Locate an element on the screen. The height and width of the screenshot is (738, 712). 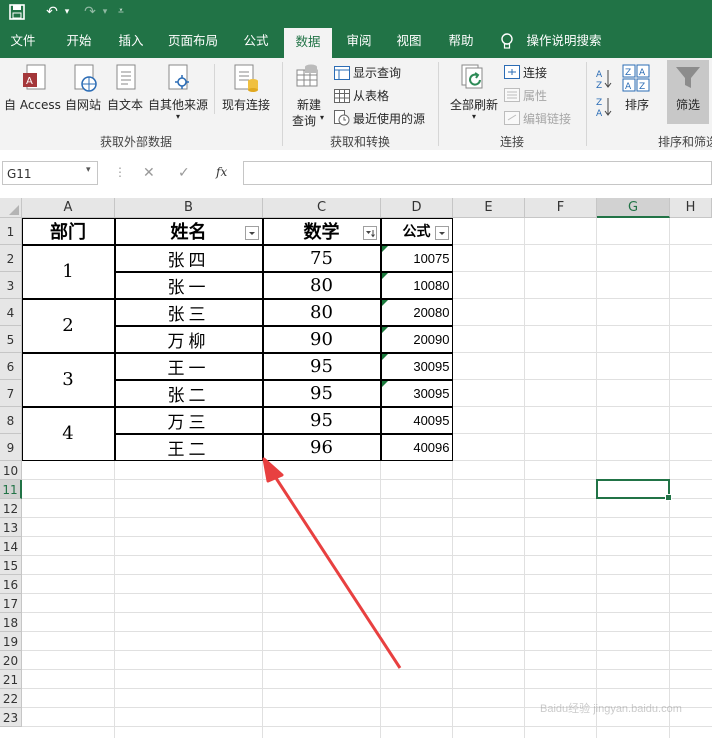
connections-button: 连接 is located at coordinates (535, 72).